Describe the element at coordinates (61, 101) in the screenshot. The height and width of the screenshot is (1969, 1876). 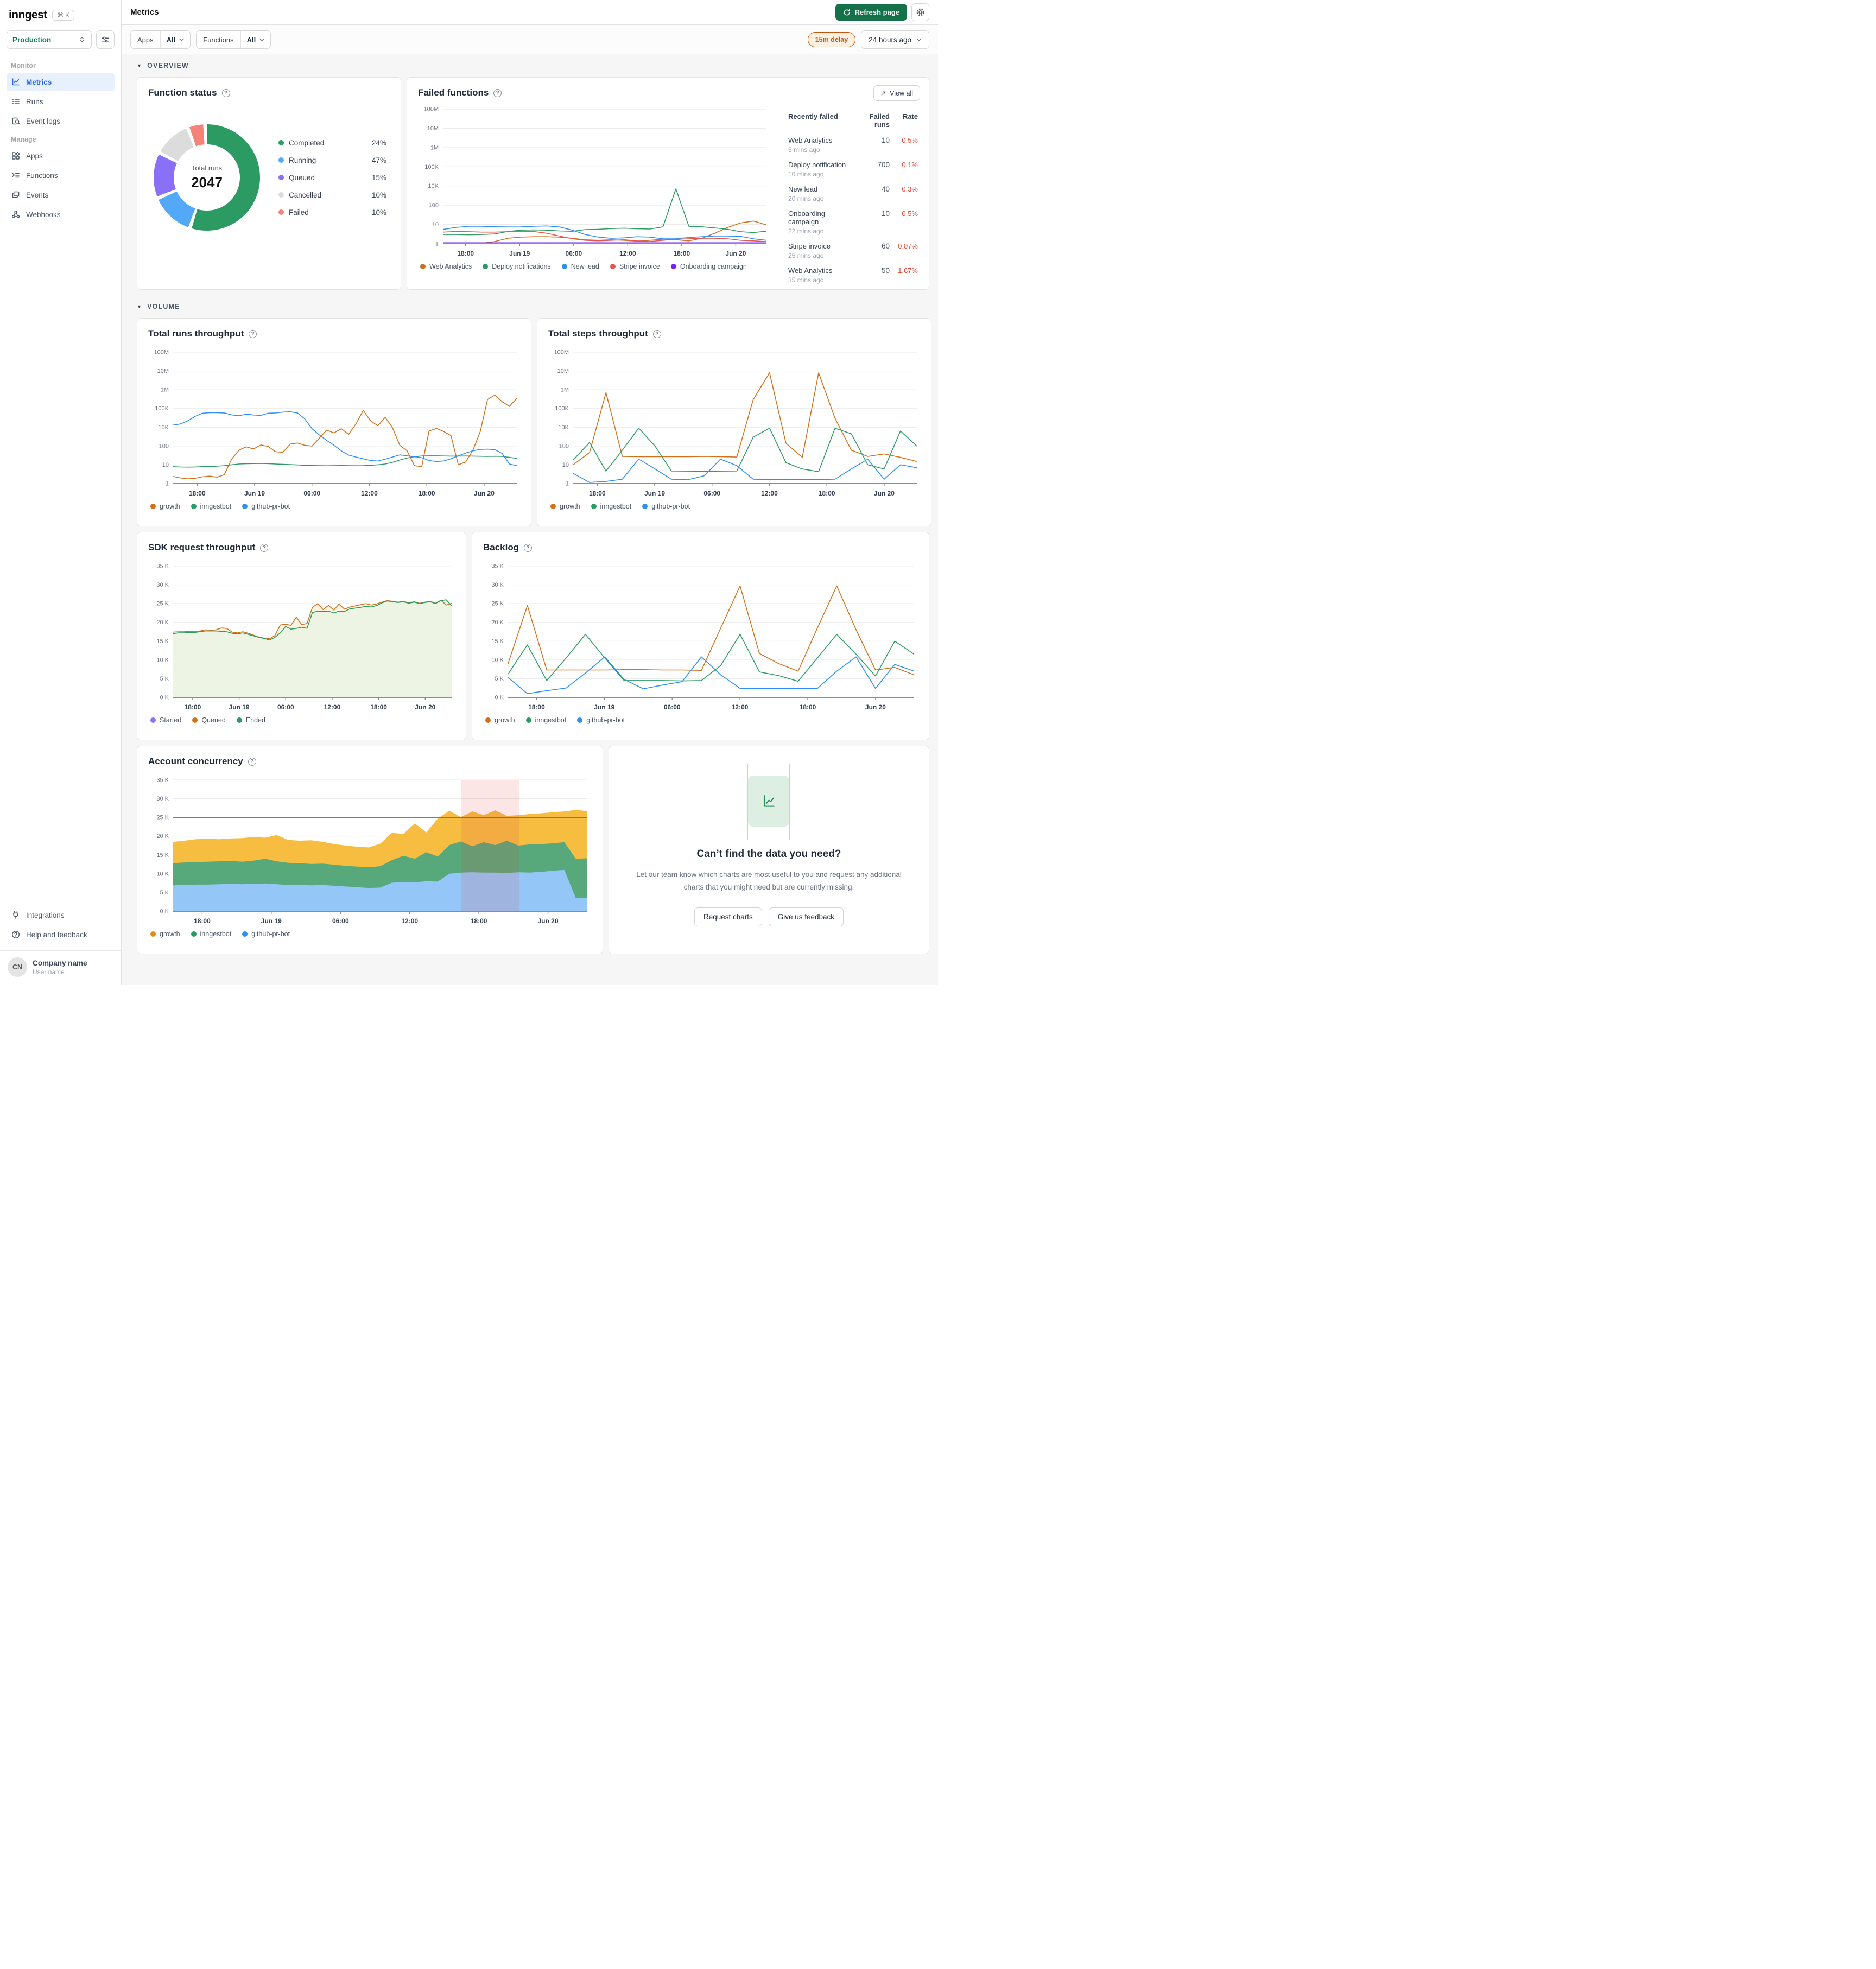
I see `sidebar-item-runs: Runs` at that location.